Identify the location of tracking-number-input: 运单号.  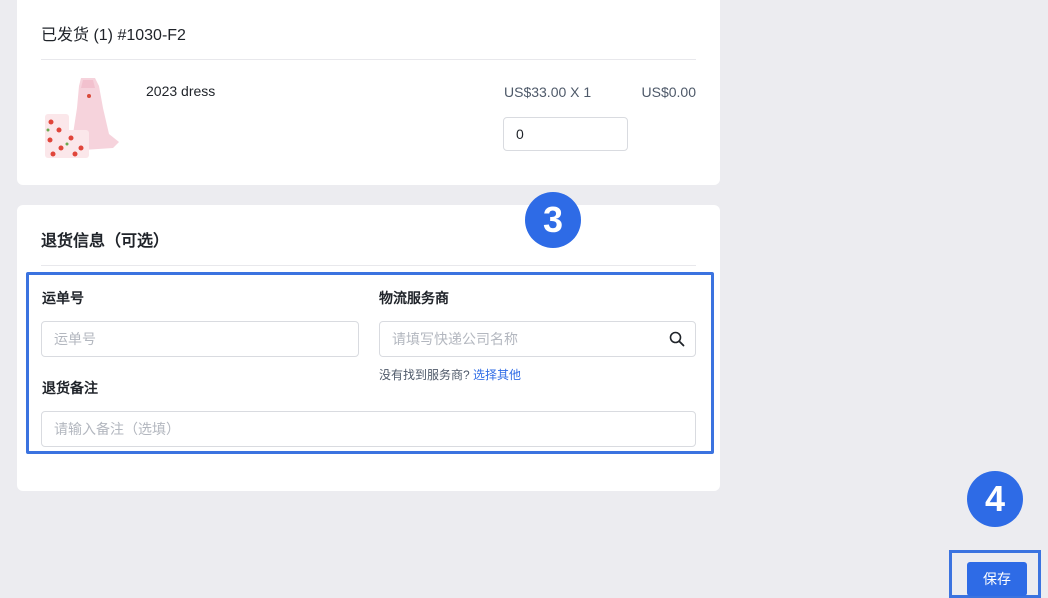
(200, 339).